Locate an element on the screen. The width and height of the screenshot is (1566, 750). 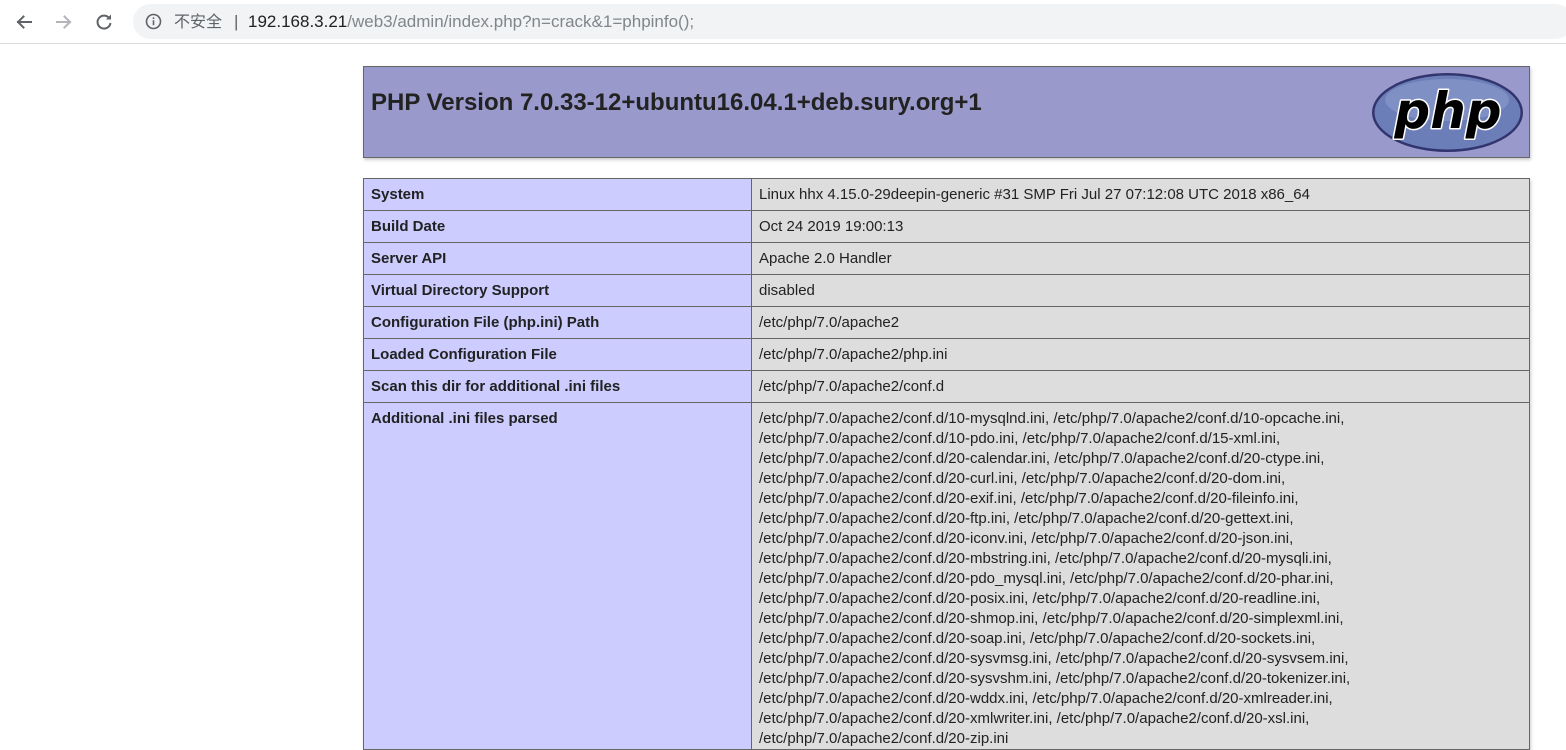
arrow-left-icon is located at coordinates (24, 22).